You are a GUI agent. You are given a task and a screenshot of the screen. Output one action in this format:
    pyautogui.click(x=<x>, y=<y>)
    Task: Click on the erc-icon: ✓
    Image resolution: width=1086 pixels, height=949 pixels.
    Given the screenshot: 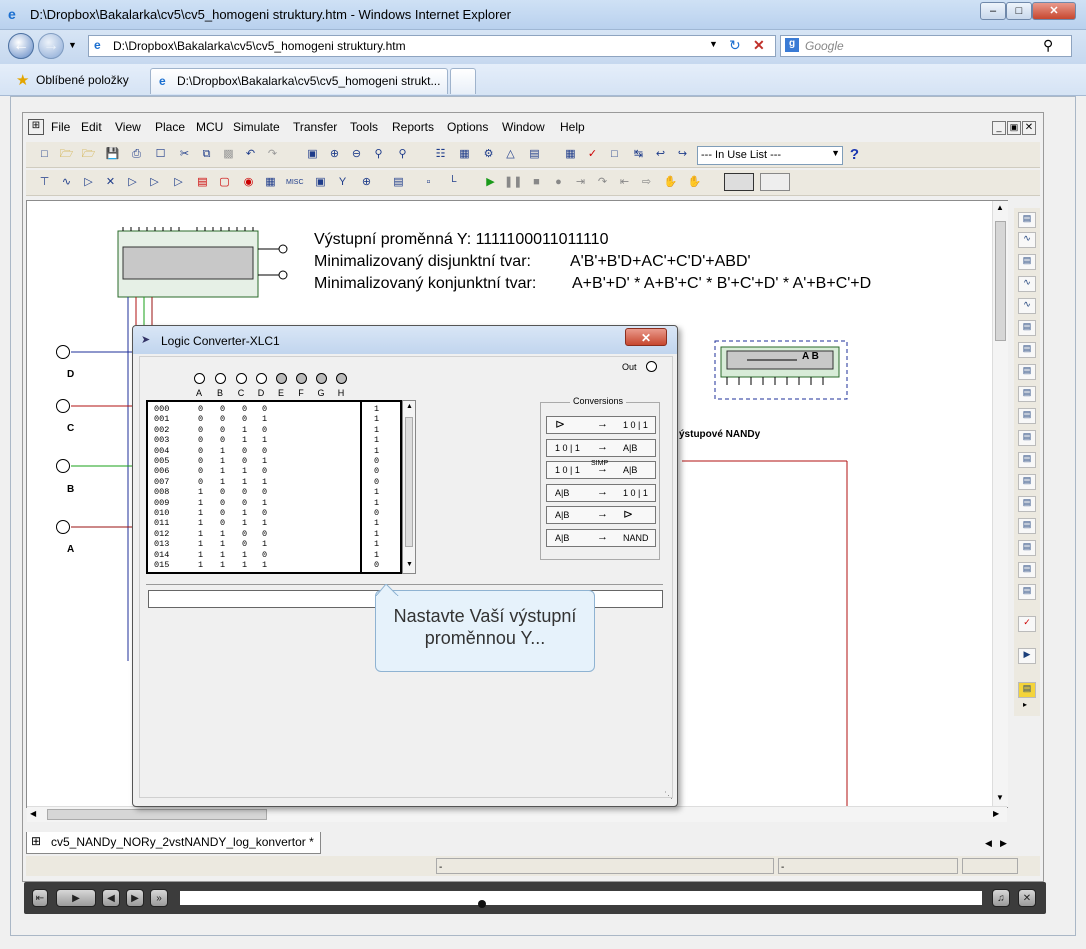 What is the action you would take?
    pyautogui.click(x=592, y=154)
    